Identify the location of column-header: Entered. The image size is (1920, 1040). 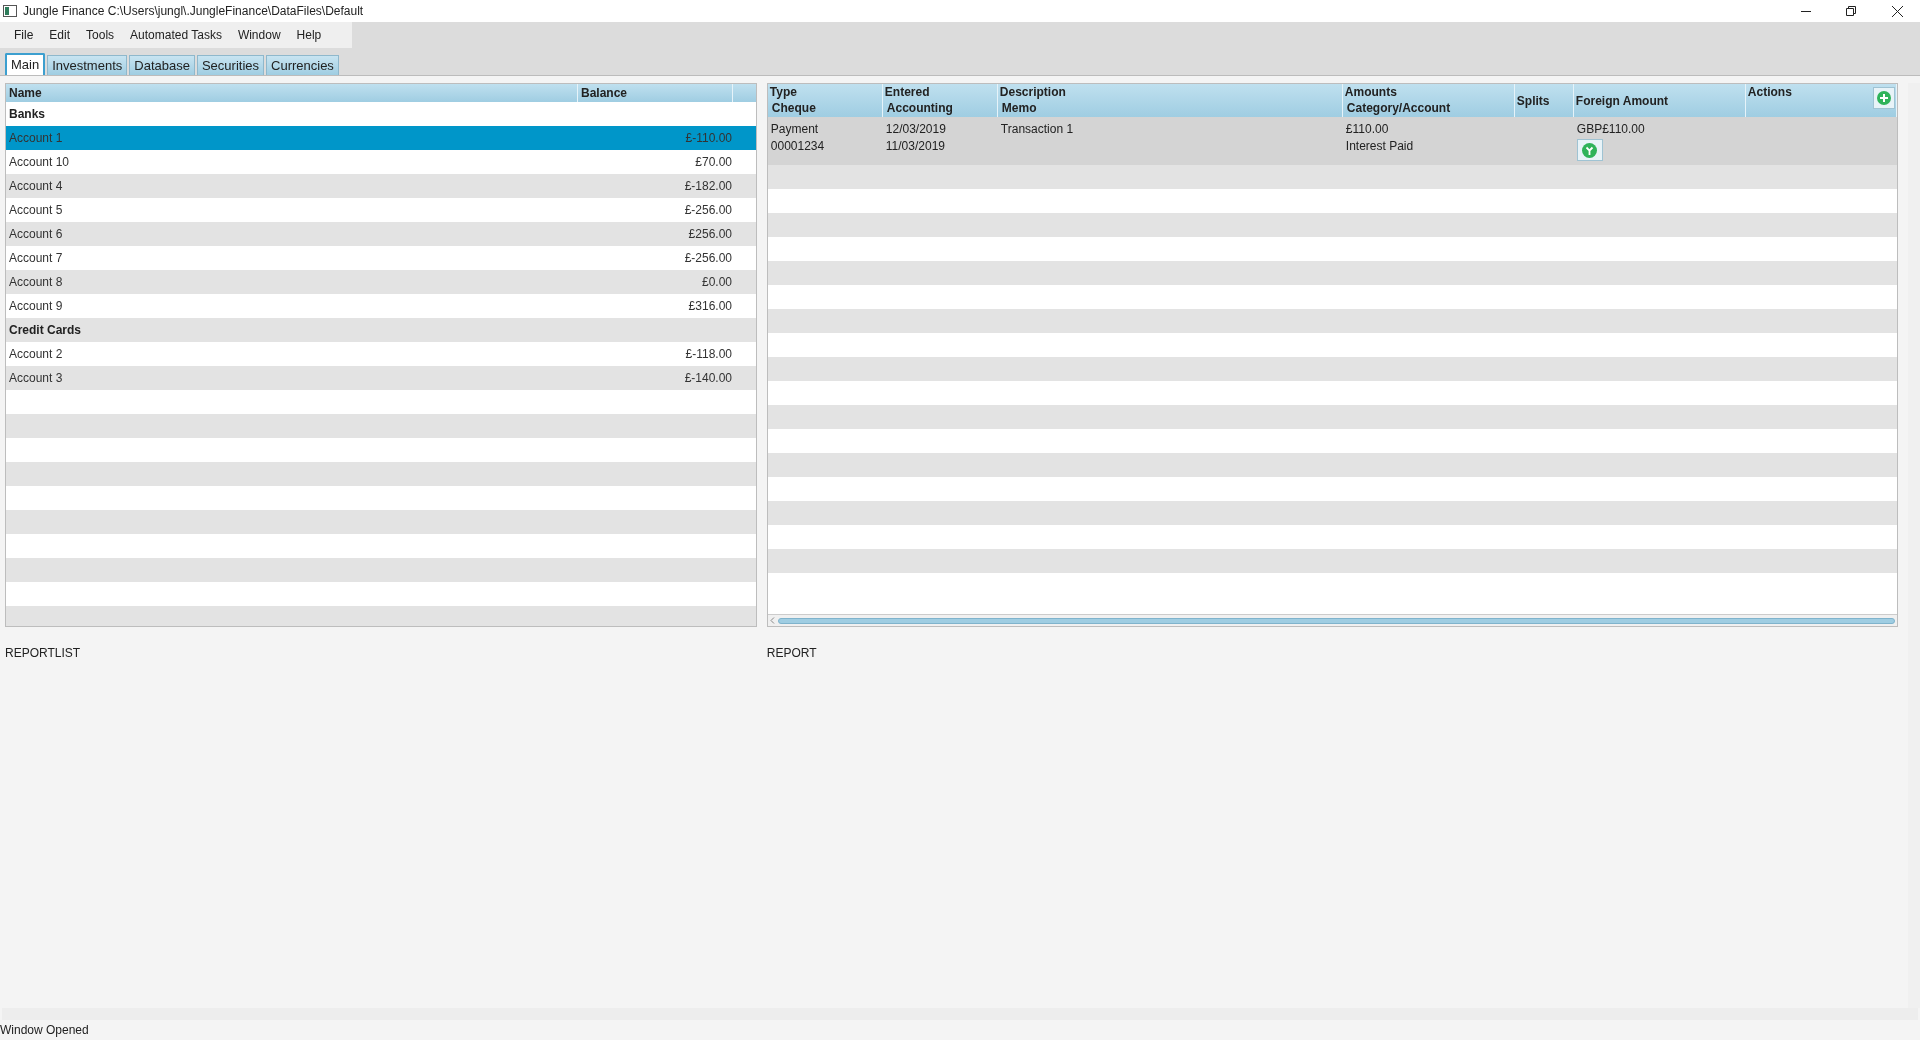
(907, 92).